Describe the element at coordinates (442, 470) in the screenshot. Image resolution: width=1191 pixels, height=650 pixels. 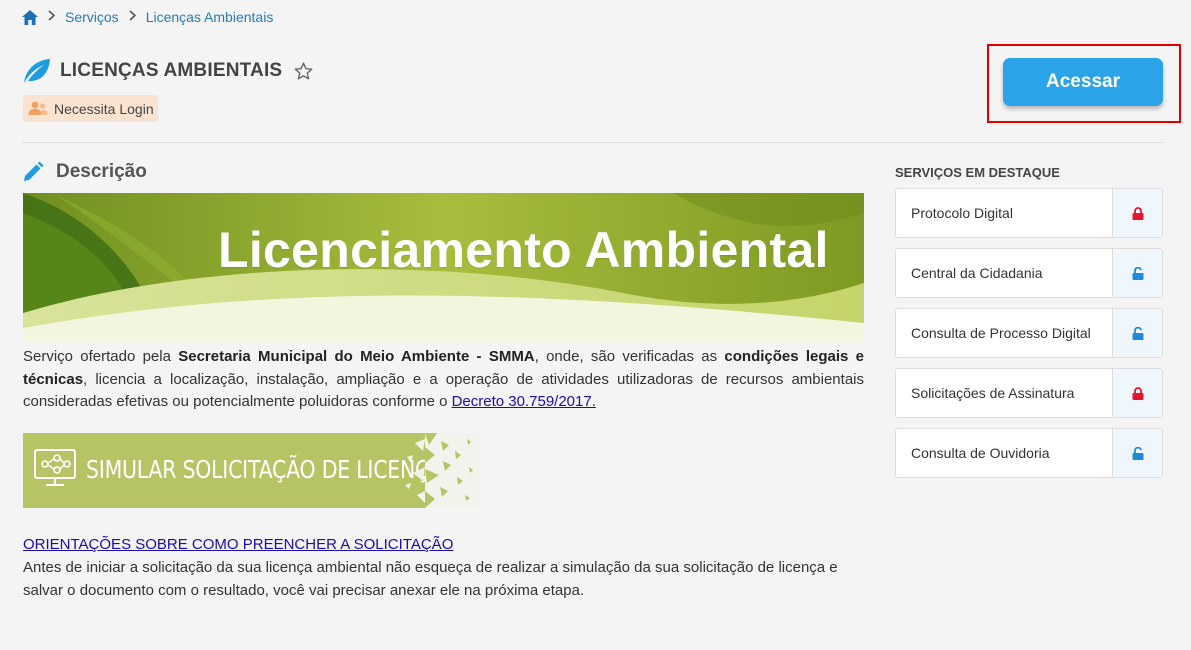
I see `decorative-scatter` at that location.